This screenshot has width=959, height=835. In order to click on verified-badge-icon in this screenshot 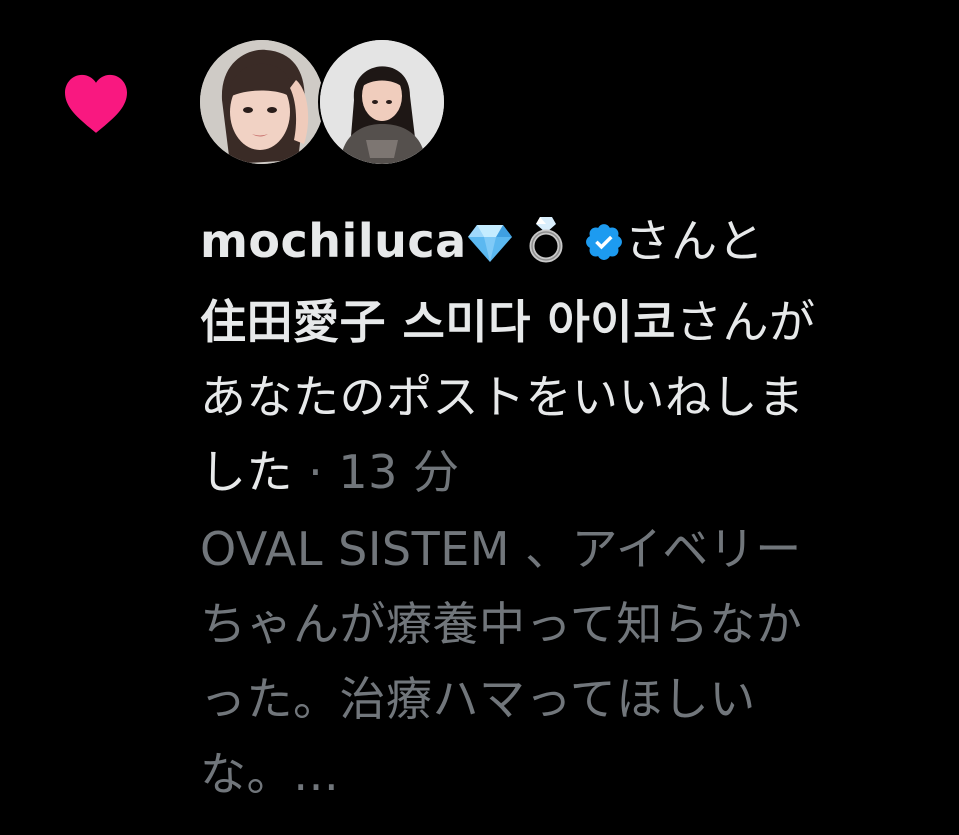, I will do `click(604, 247)`.